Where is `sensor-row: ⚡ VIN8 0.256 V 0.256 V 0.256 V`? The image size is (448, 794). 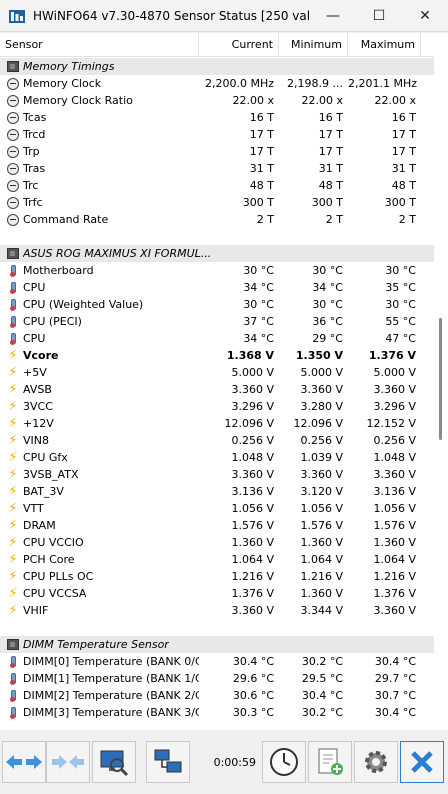 sensor-row: ⚡ VIN8 0.256 V 0.256 V 0.256 V is located at coordinates (217, 440).